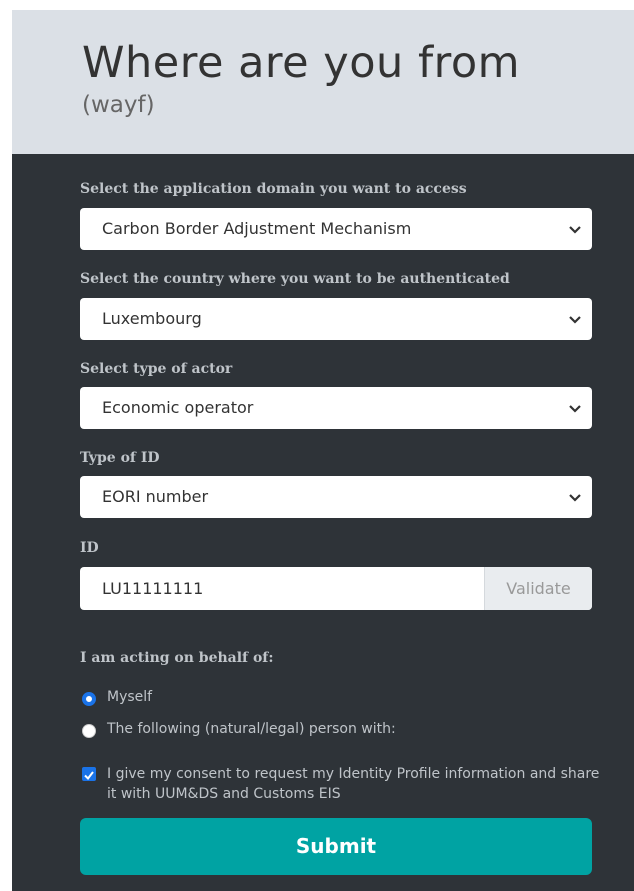  Describe the element at coordinates (89, 699) in the screenshot. I see `radio-myself` at that location.